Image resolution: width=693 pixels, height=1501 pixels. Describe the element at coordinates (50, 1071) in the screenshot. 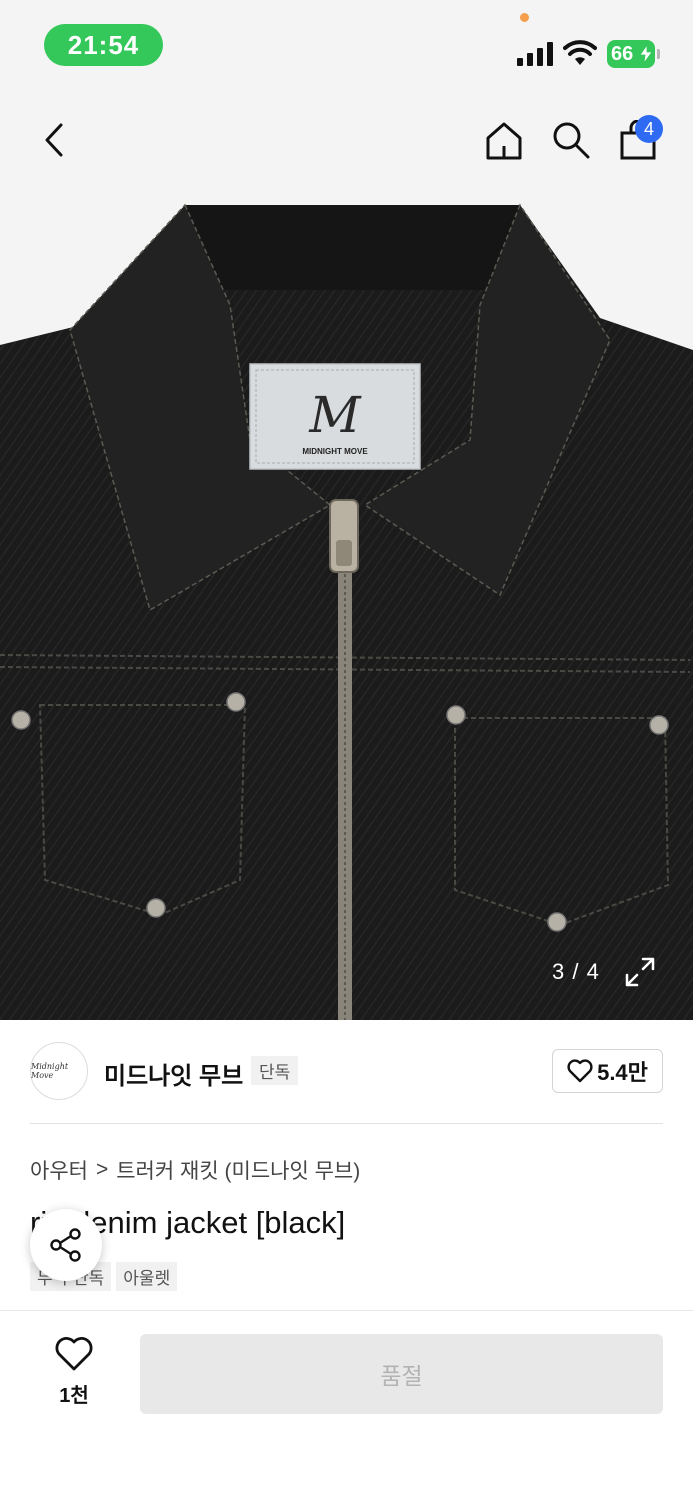

I see `brand-logo-text: Midnight Move` at that location.